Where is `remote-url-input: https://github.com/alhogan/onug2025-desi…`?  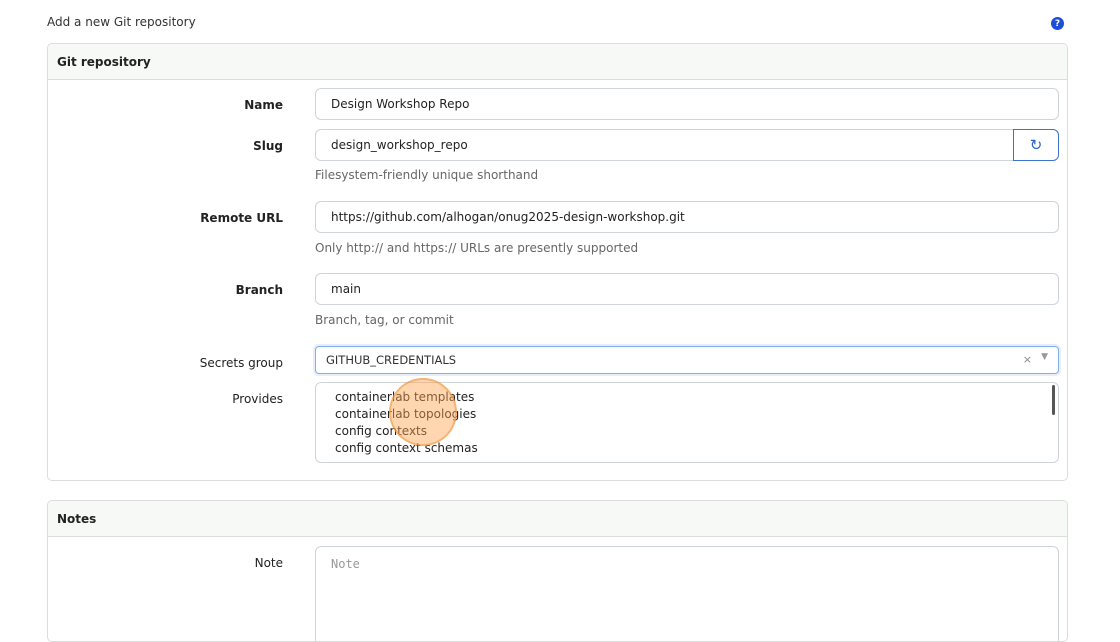
remote-url-input: https://github.com/alhogan/onug2025-desi… is located at coordinates (687, 217).